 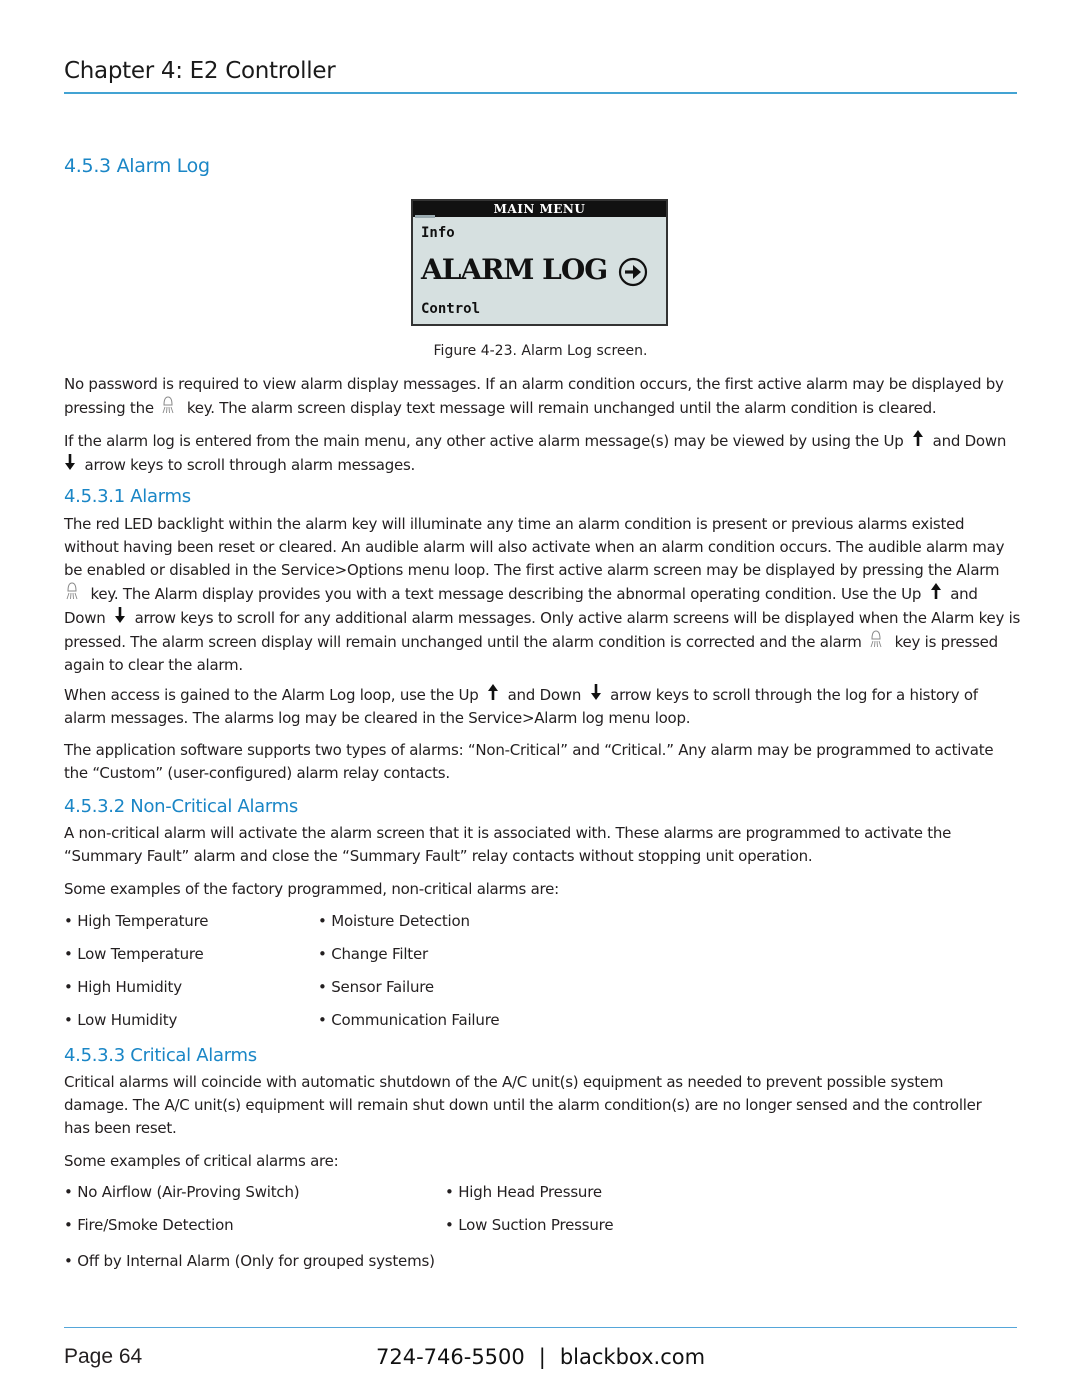 I want to click on subsection-title-non-critical-alarms: 4.5.3.2 Non-Critical Alarms, so click(x=181, y=806).